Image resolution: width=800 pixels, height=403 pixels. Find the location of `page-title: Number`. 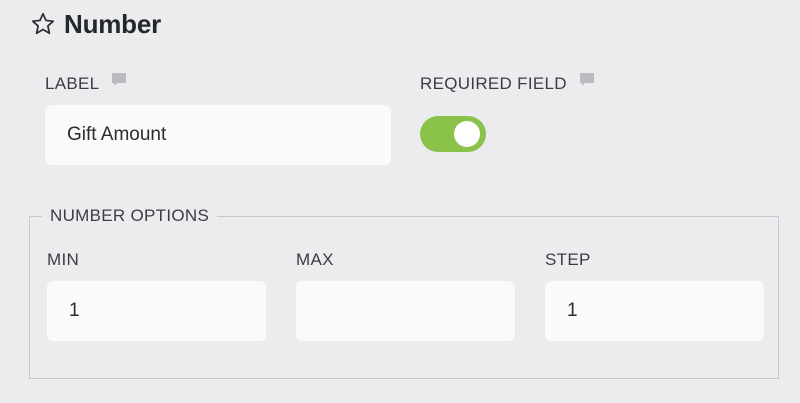

page-title: Number is located at coordinates (113, 23).